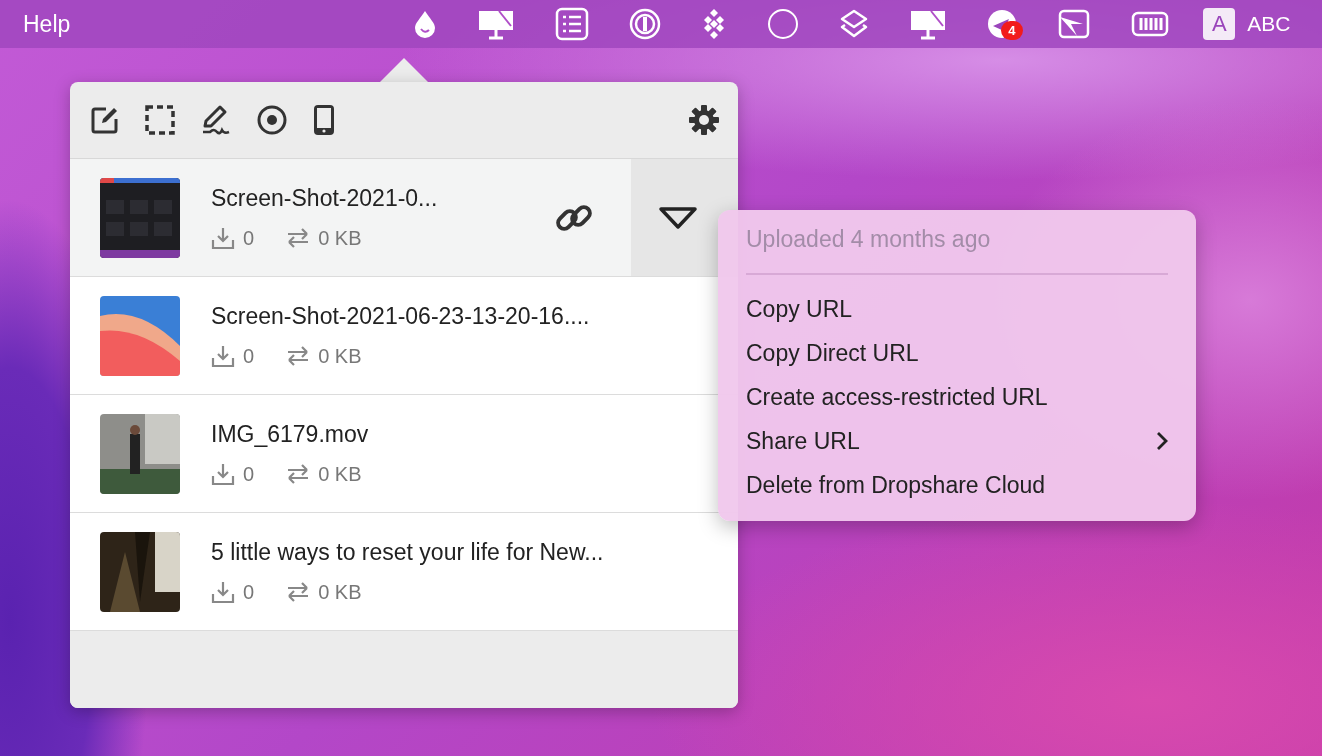 This screenshot has height=756, width=1322. I want to click on menu-title: Help, so click(47, 24).